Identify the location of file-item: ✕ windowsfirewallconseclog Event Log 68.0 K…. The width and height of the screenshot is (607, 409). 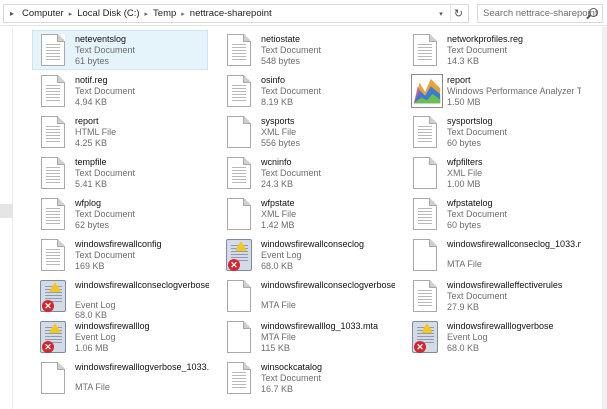
(306, 255).